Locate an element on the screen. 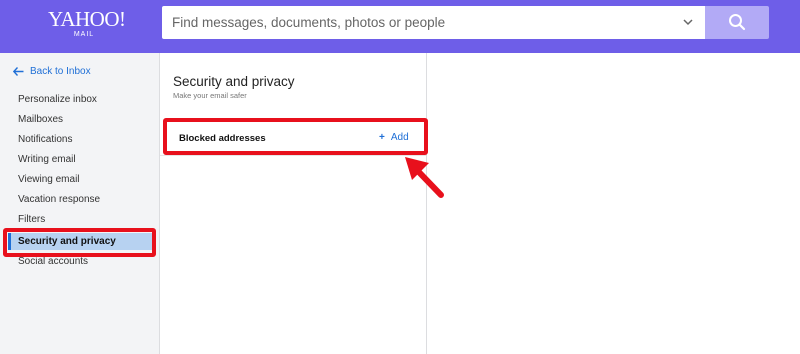 Image resolution: width=800 pixels, height=354 pixels. sidebar-item-writing-email: Writing email is located at coordinates (47, 159).